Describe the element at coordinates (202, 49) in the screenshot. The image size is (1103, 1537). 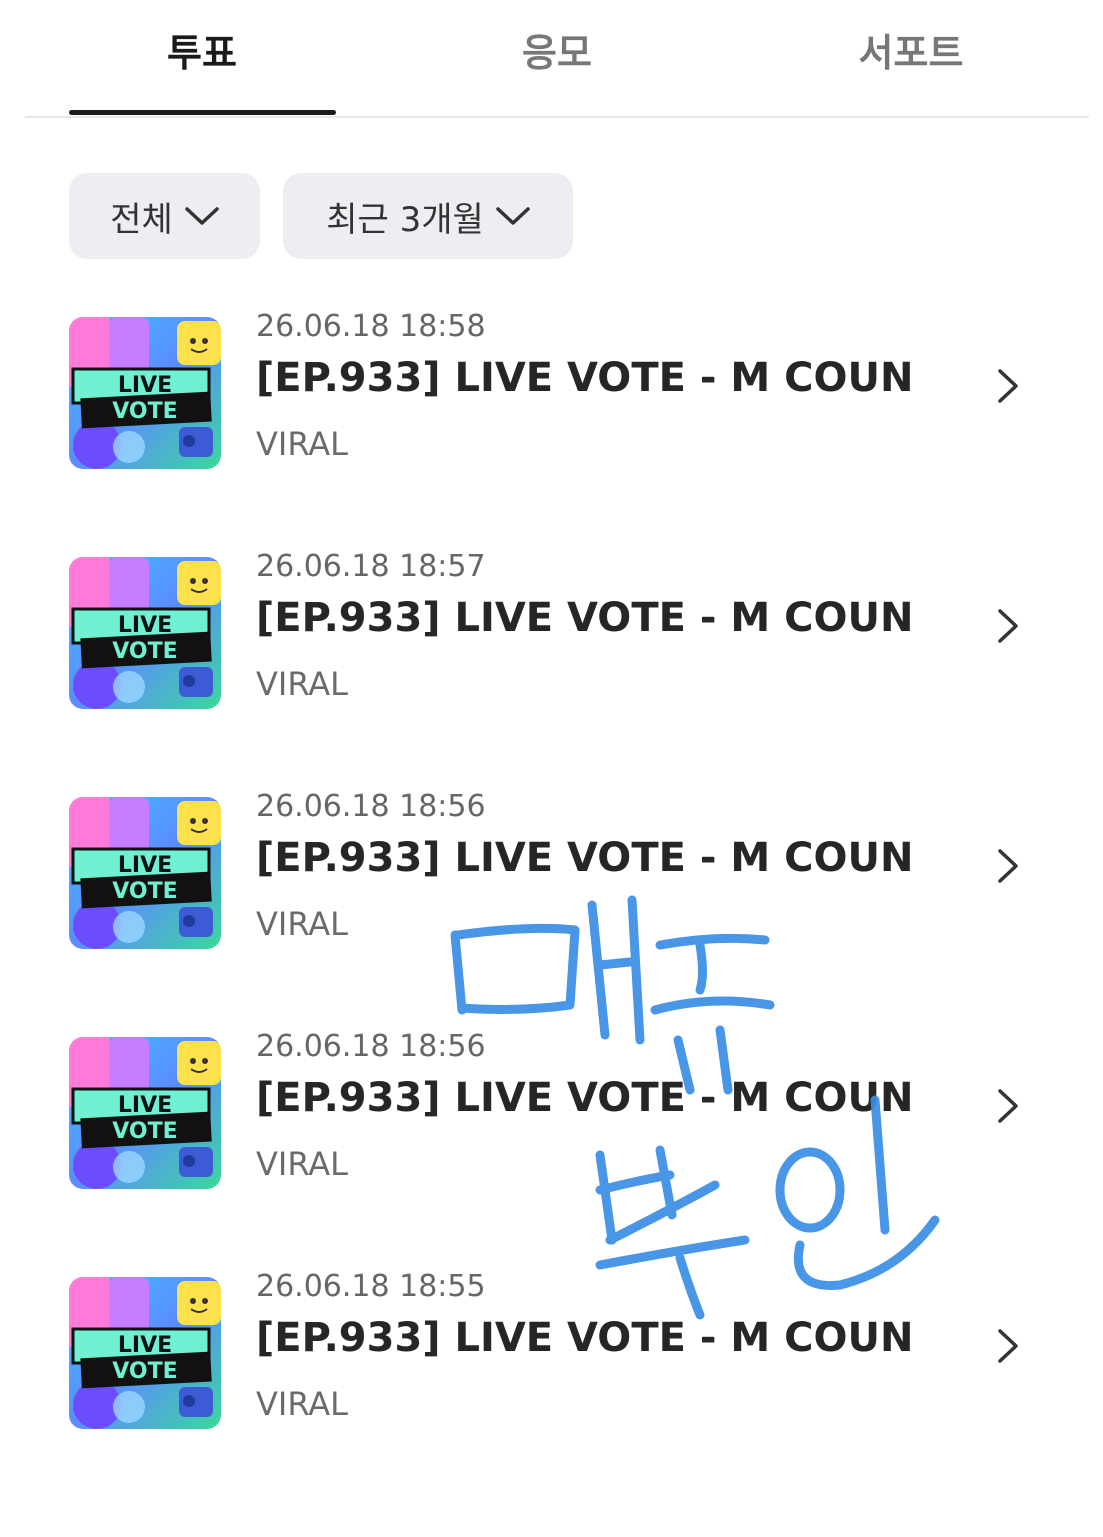
I see `tab-vote: 투표` at that location.